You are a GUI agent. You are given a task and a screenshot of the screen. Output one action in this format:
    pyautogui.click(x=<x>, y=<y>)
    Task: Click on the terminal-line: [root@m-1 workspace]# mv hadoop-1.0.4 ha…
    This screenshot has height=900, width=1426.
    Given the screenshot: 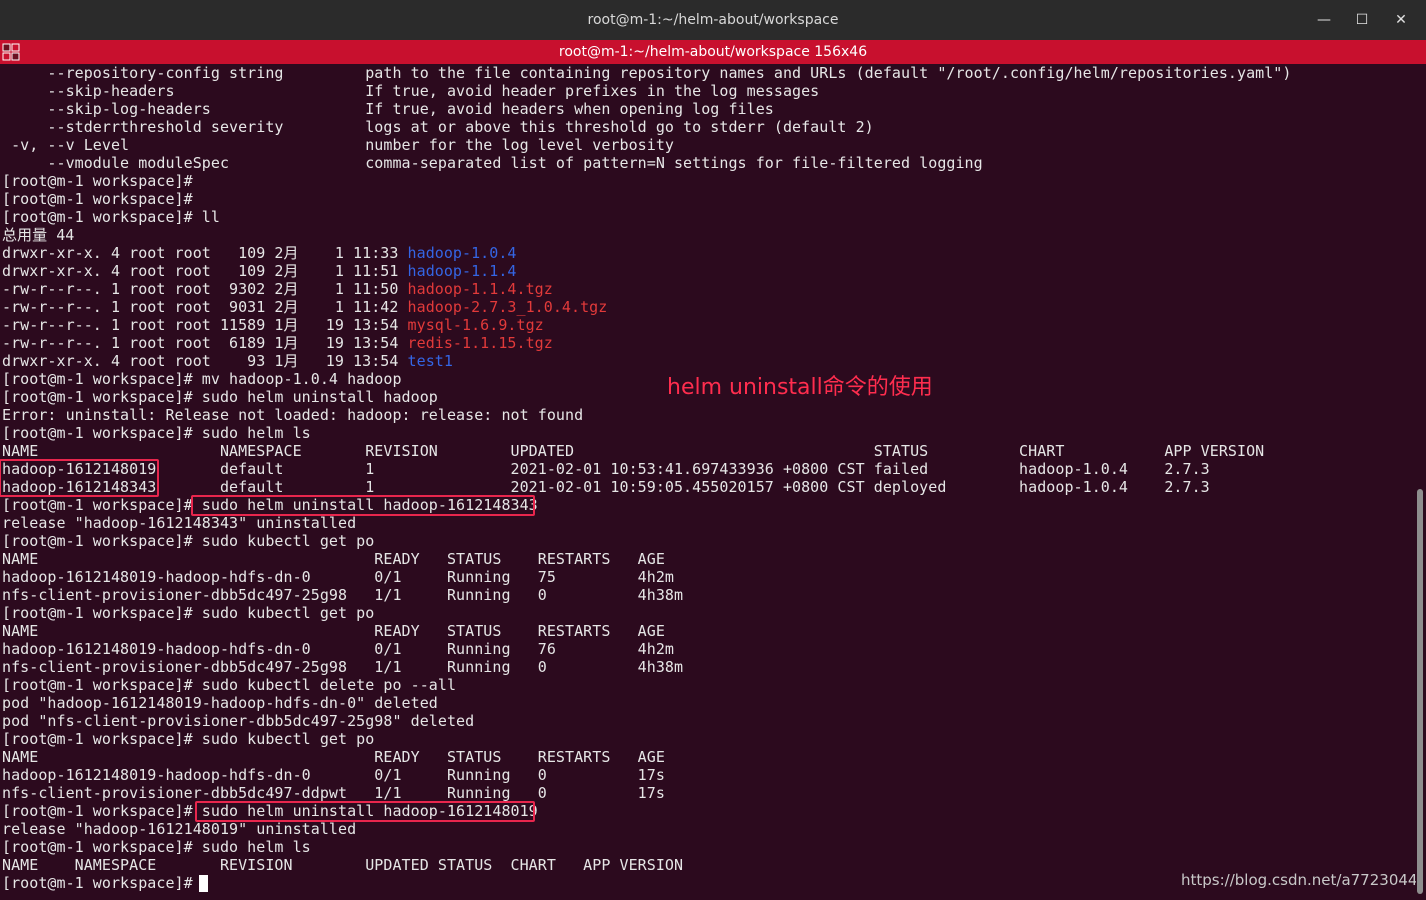 What is the action you would take?
    pyautogui.click(x=202, y=379)
    